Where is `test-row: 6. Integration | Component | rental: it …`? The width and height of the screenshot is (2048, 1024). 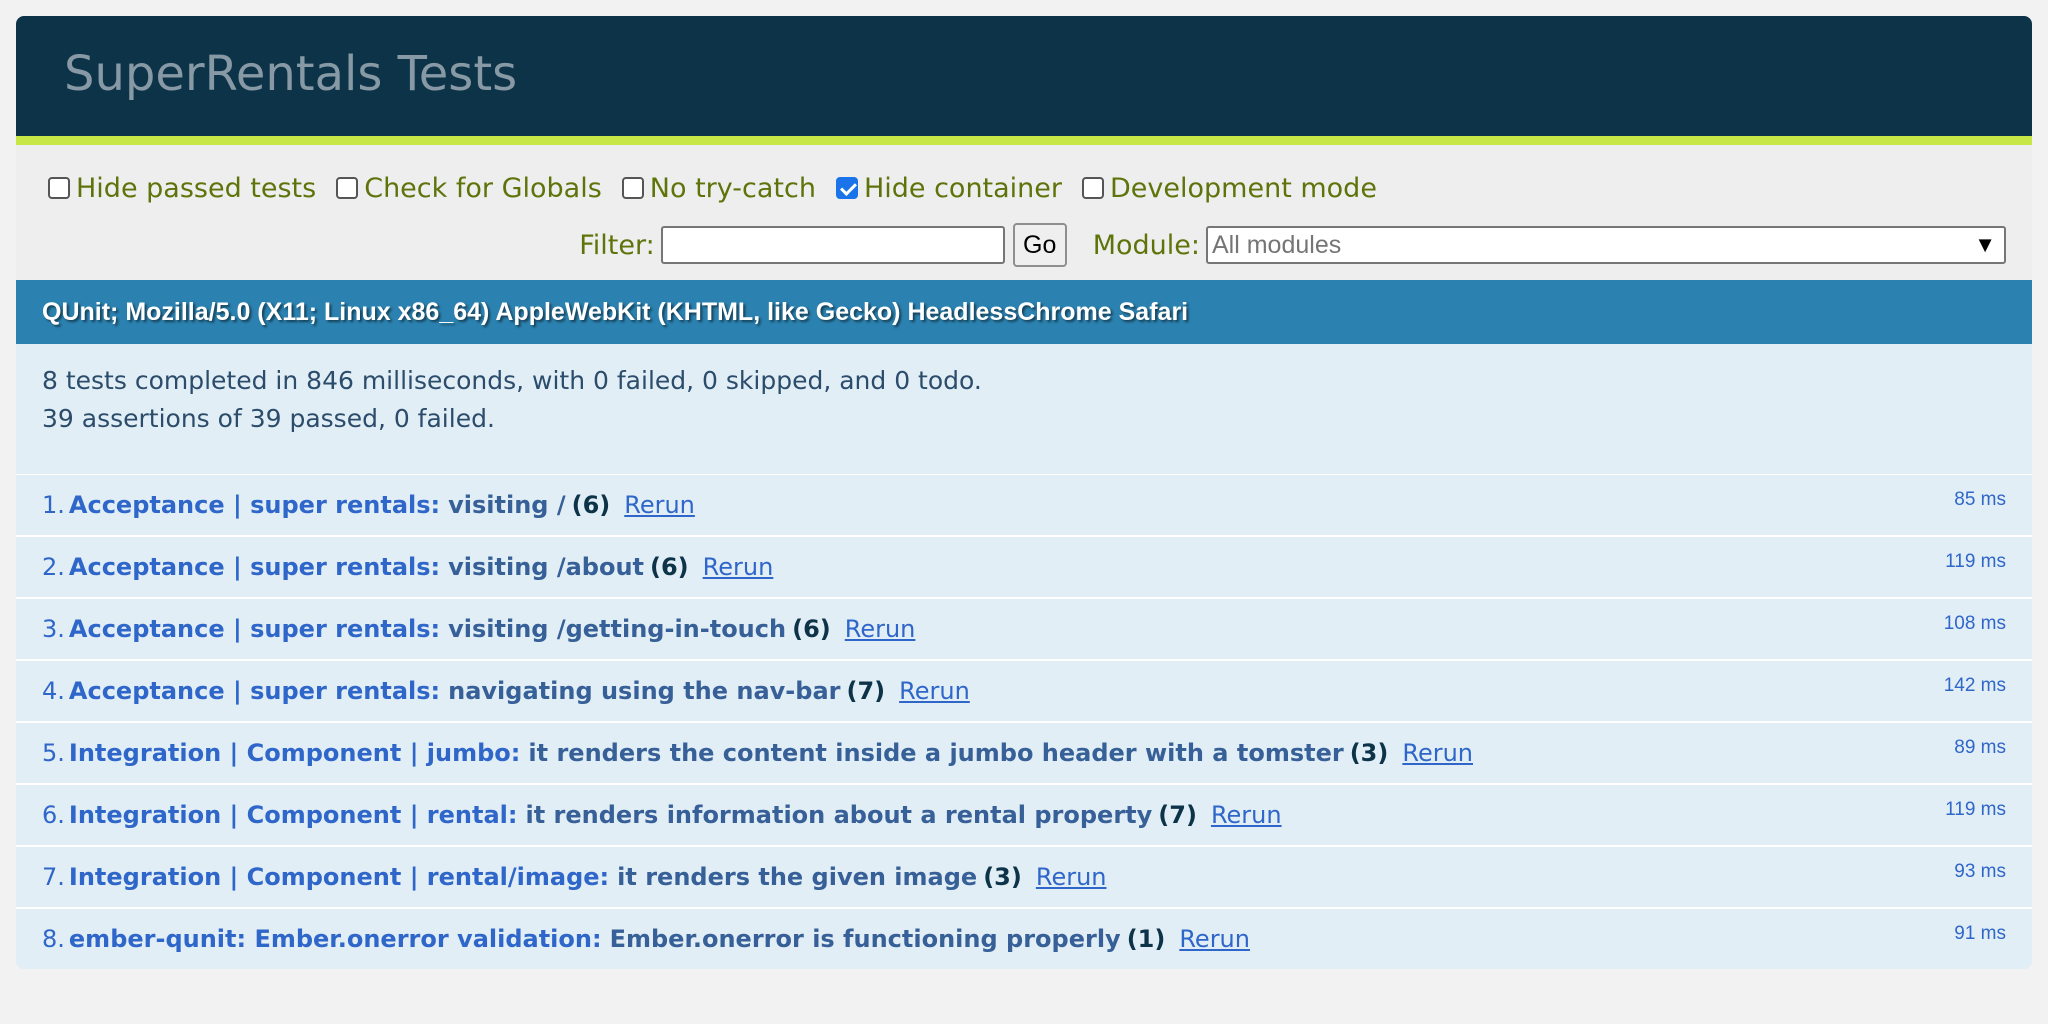
test-row: 6. Integration | Component | rental: it … is located at coordinates (1024, 816).